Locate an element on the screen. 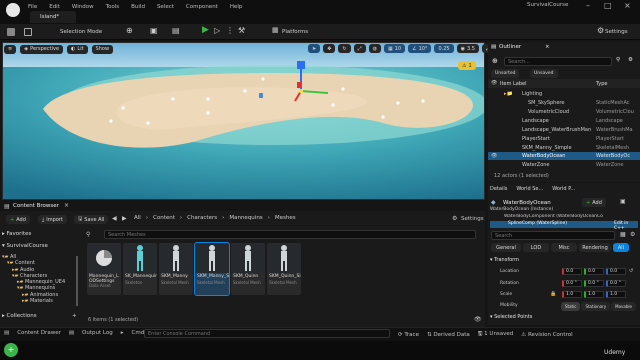 Image resolution: width=640 pixels, height=360 pixels. show-button: Show is located at coordinates (102, 49).